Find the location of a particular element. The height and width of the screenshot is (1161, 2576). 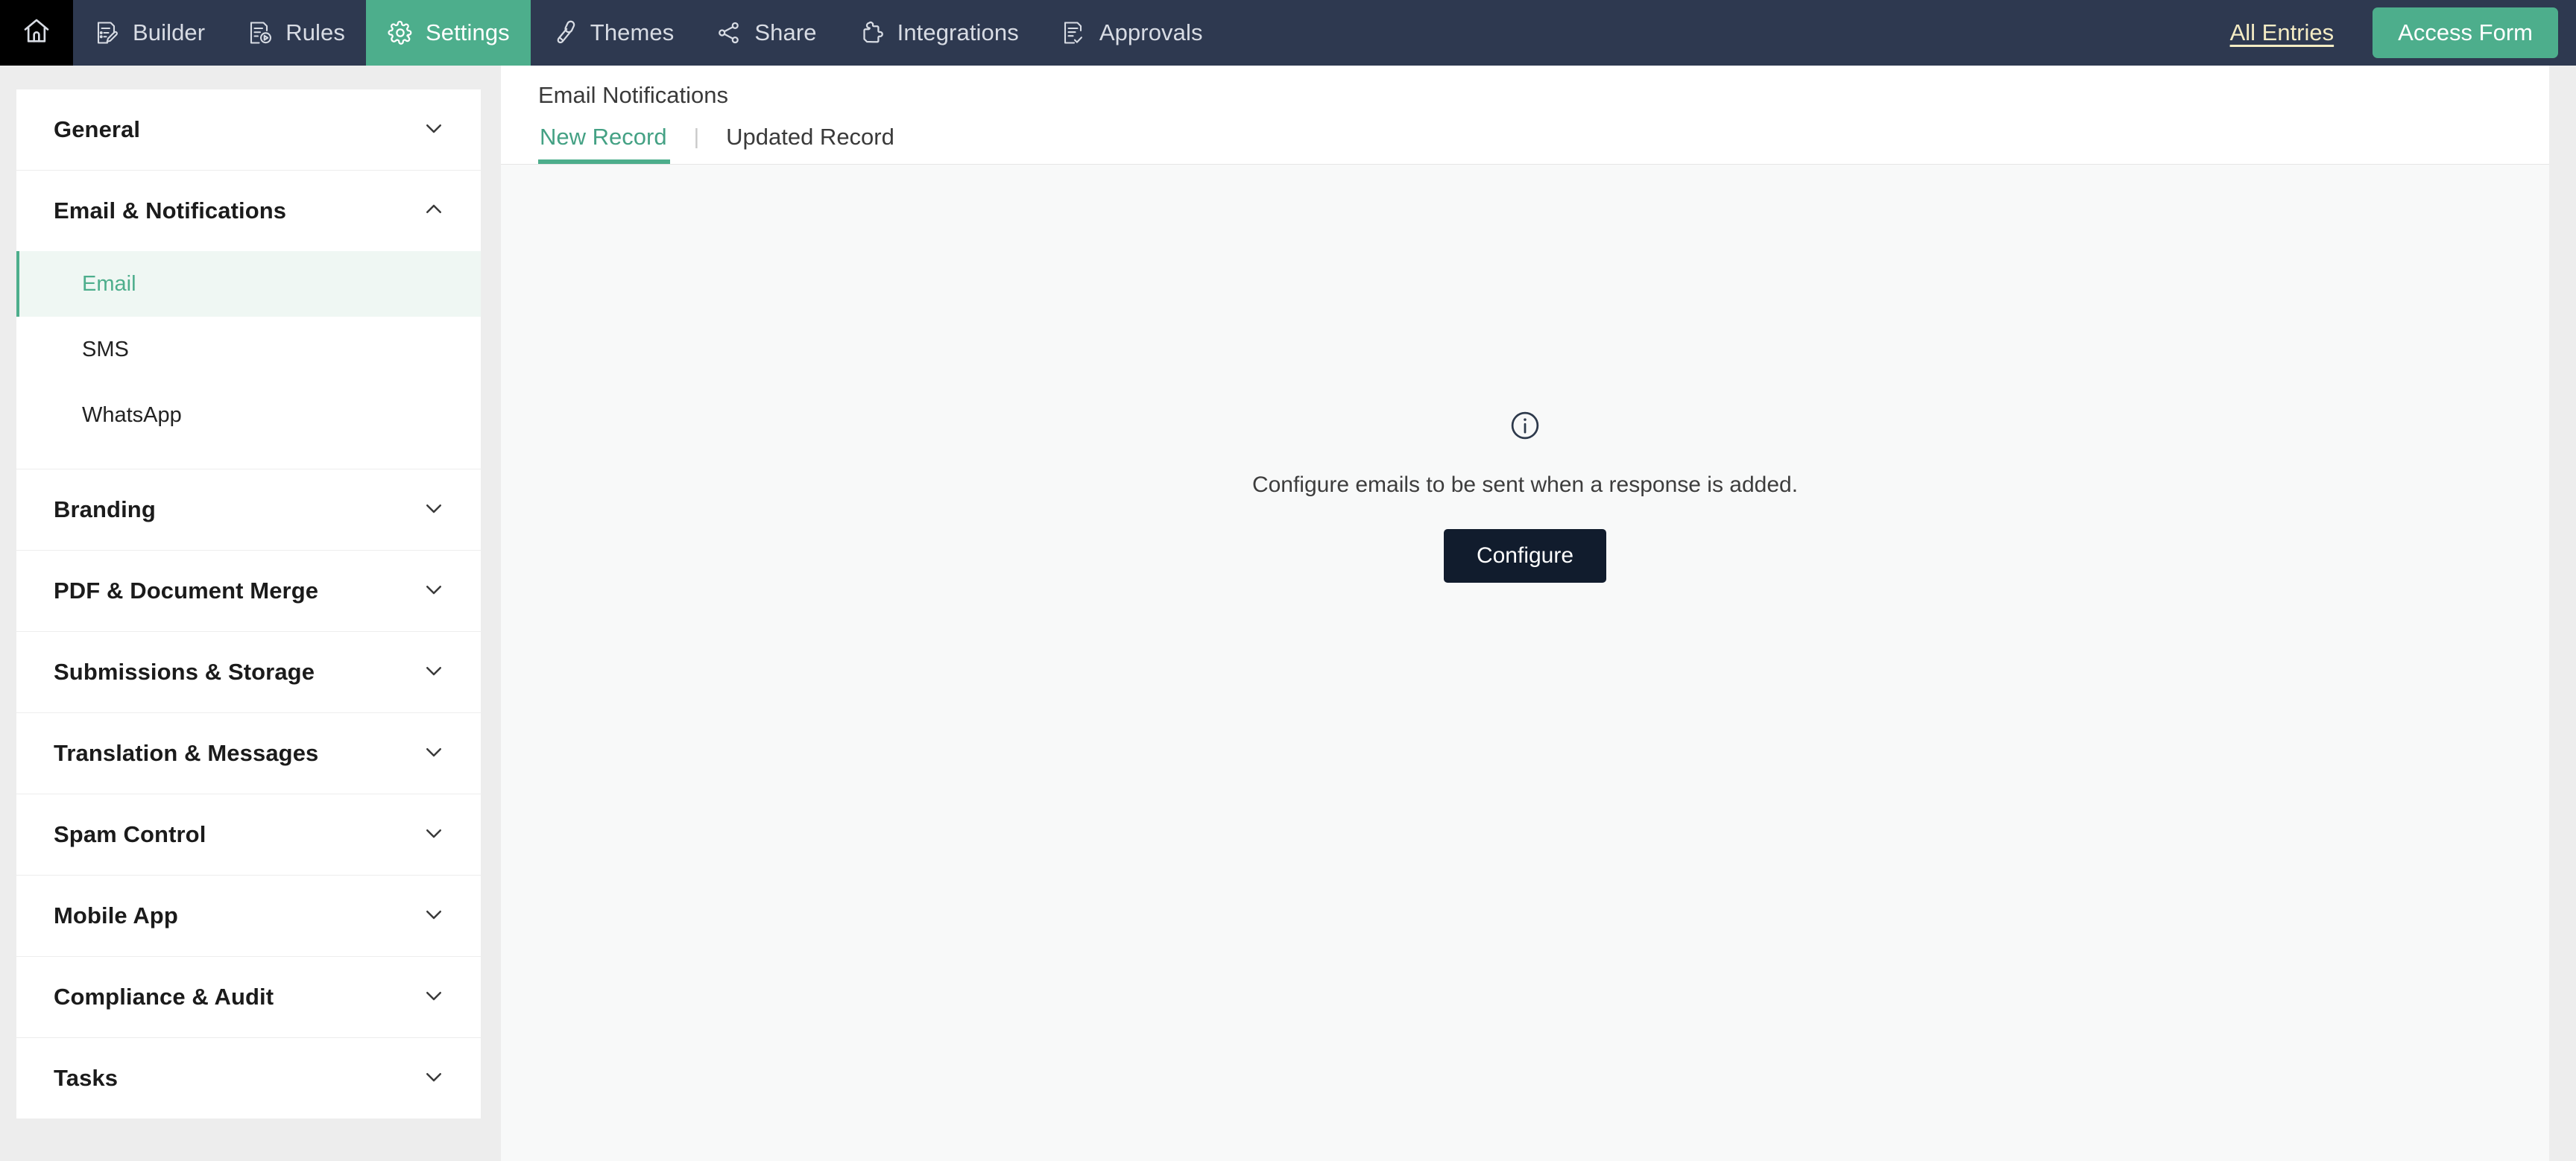

nav-item-themes: Themes is located at coordinates (613, 33).